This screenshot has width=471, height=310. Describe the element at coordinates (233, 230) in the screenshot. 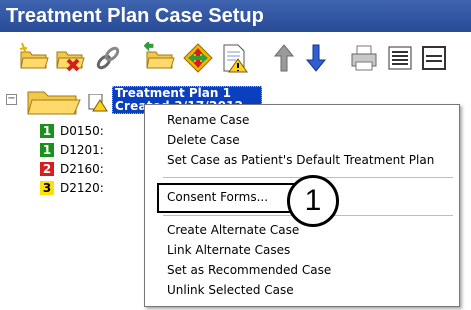

I see `menu-item-create-alternate-case: Create Alternate Case` at that location.